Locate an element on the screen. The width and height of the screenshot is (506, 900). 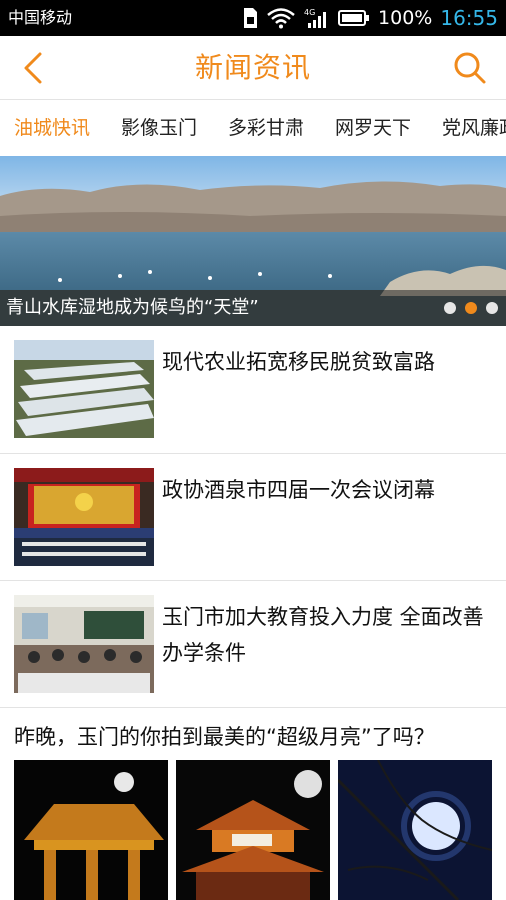
tab-party-integrity: 党风廉政 is located at coordinates (474, 128).